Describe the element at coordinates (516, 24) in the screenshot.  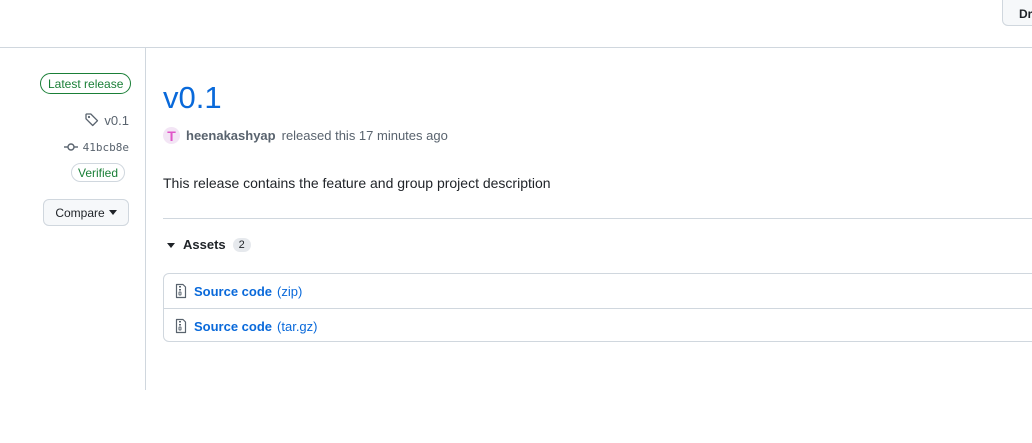
I see `top-bar: Draft` at that location.